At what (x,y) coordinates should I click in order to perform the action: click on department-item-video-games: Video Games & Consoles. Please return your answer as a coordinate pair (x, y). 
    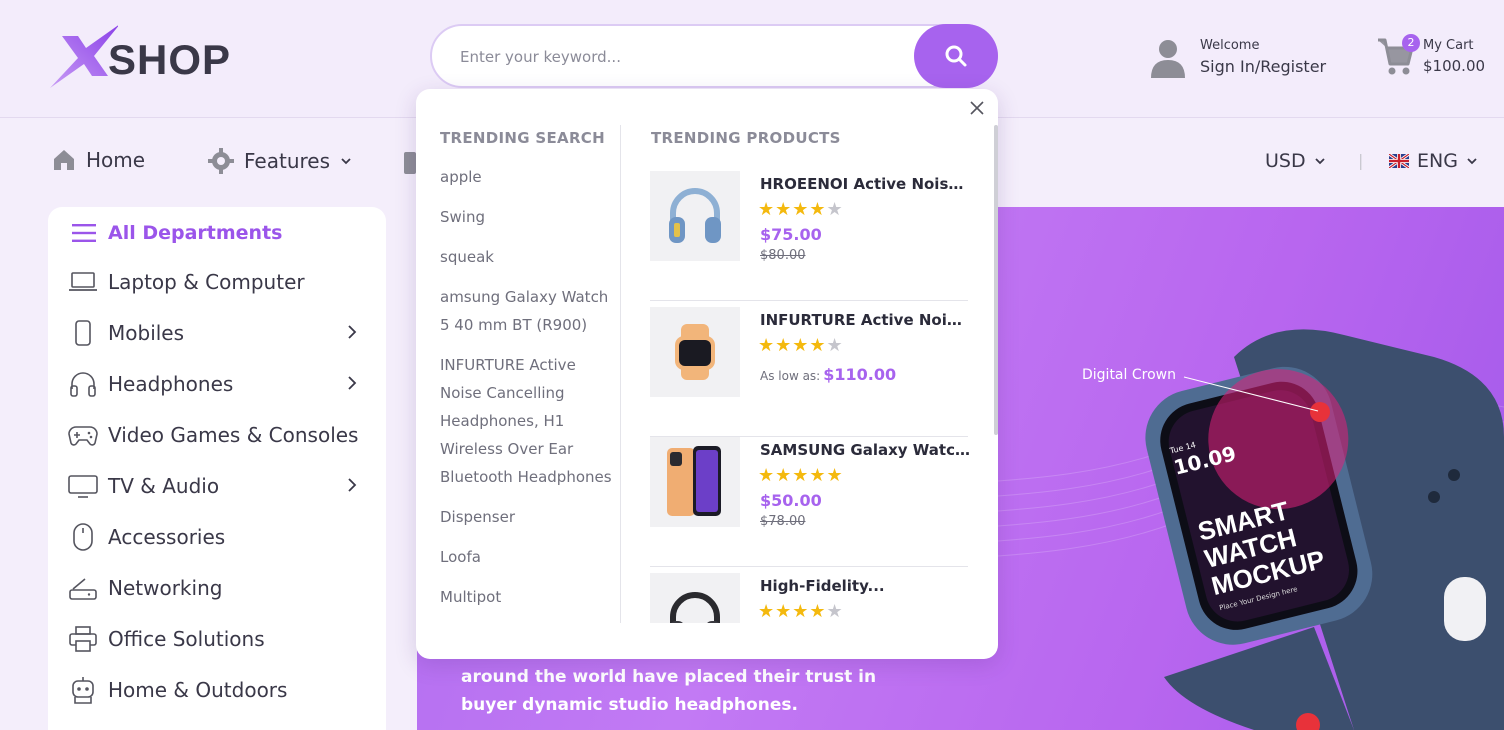
    Looking at the image, I should click on (220, 435).